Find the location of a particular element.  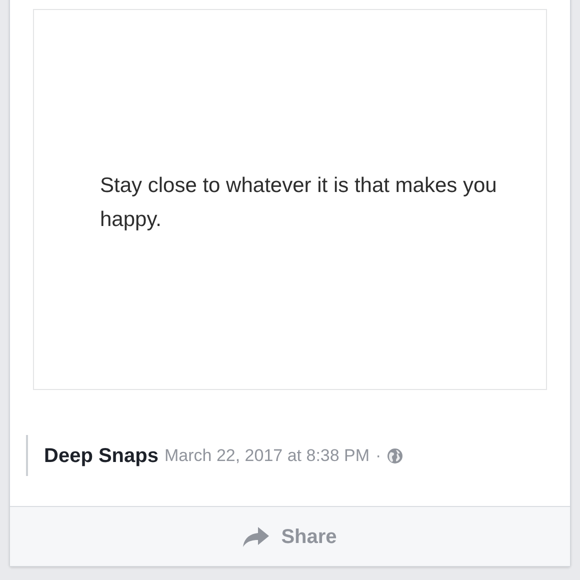

quote-text: Stay close to whatever it is that makes you happy. is located at coordinates (299, 203).